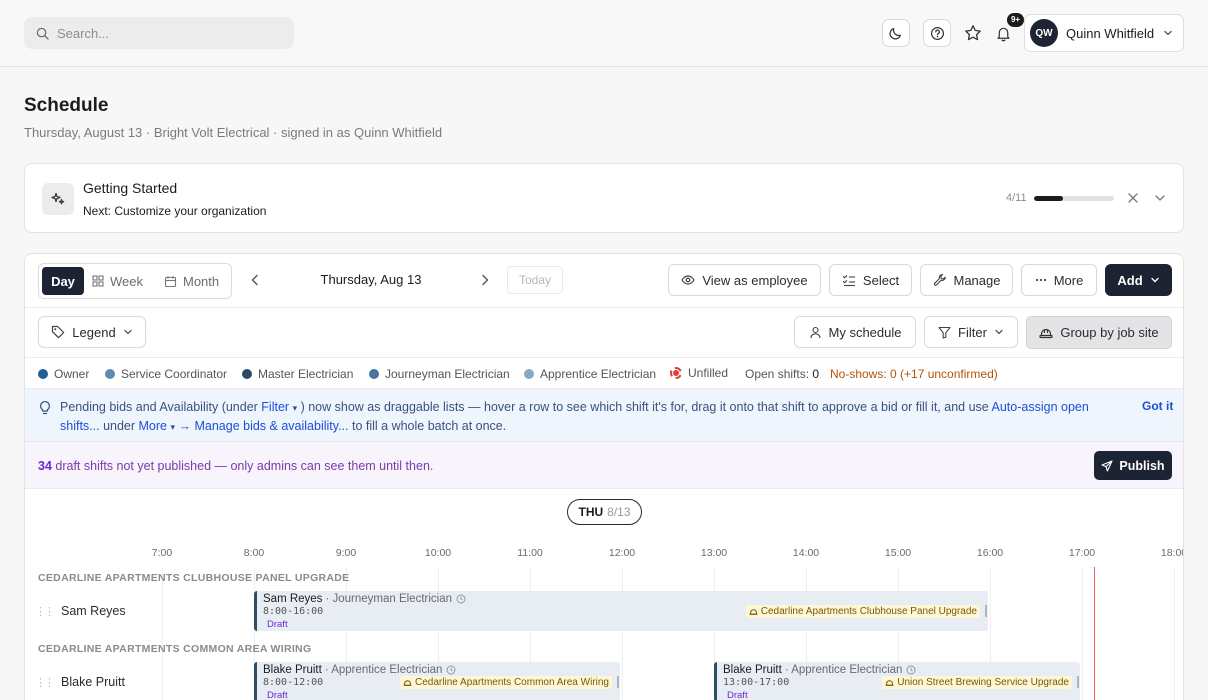 This screenshot has height=700, width=1208. I want to click on view-month-button: Month, so click(191, 281).